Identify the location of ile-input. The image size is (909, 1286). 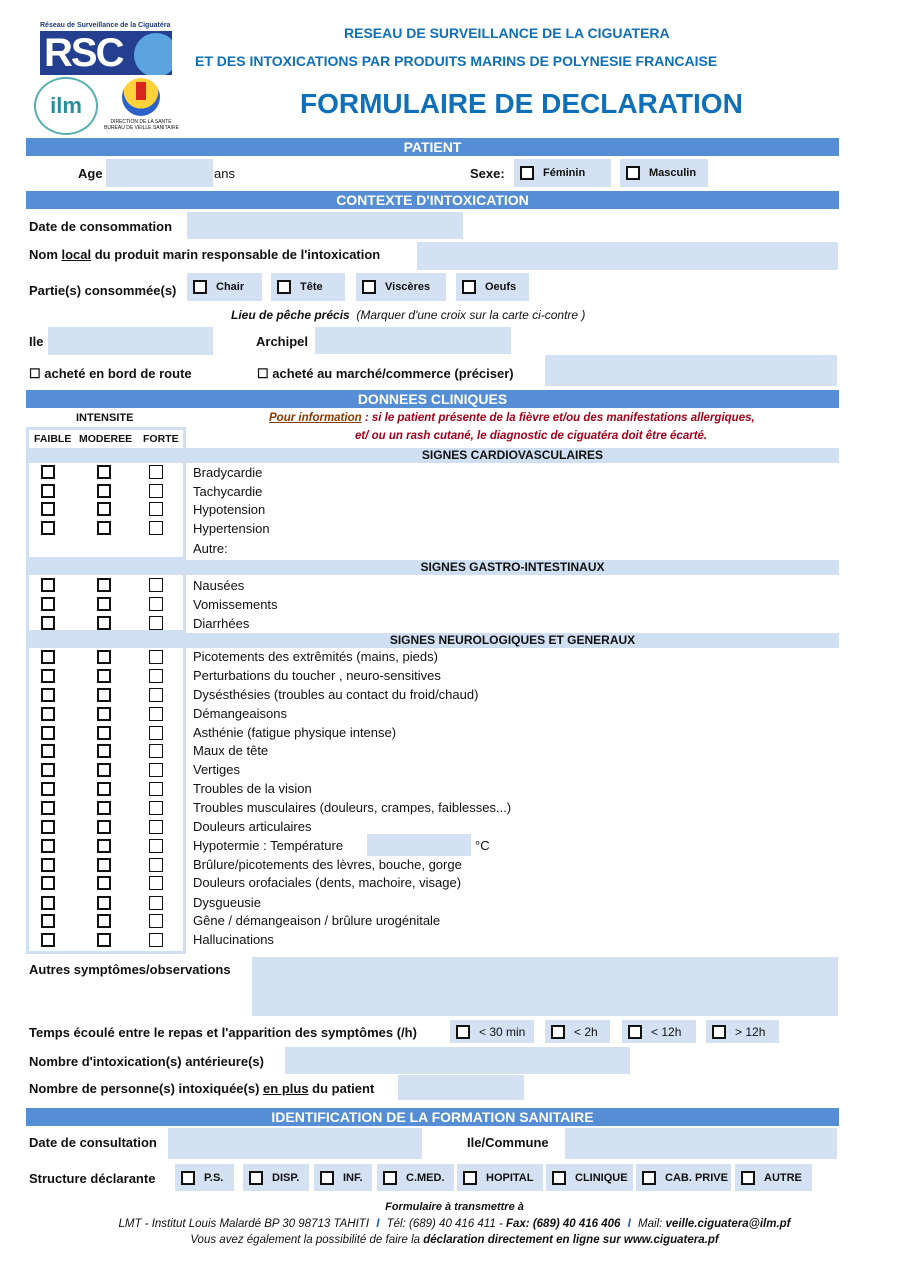
(130, 341).